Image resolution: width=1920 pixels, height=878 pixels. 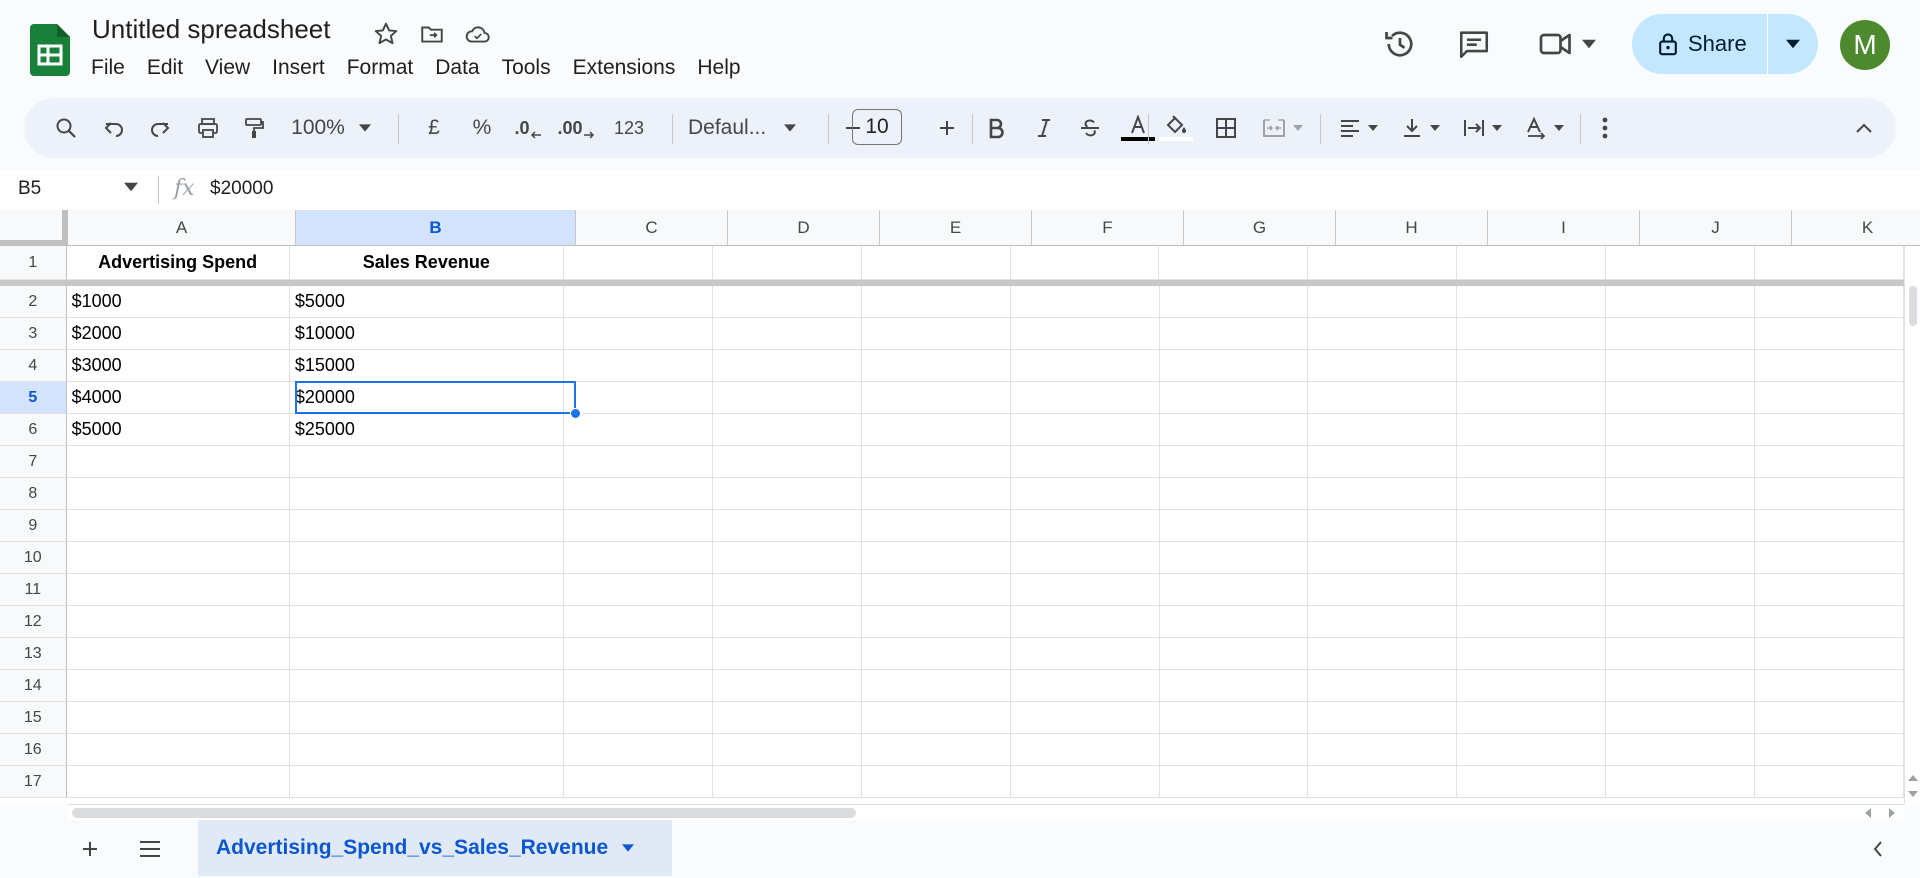 What do you see at coordinates (150, 849) in the screenshot?
I see `all-sheets-icon` at bounding box center [150, 849].